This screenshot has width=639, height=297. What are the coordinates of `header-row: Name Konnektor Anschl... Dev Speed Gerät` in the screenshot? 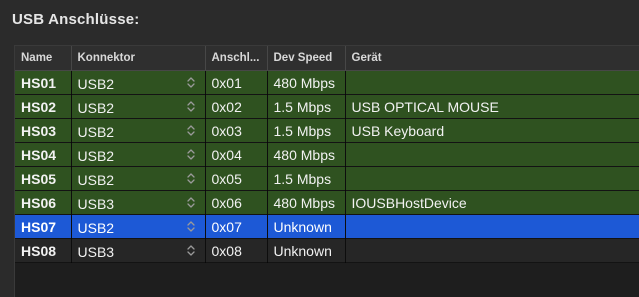 It's located at (327, 58).